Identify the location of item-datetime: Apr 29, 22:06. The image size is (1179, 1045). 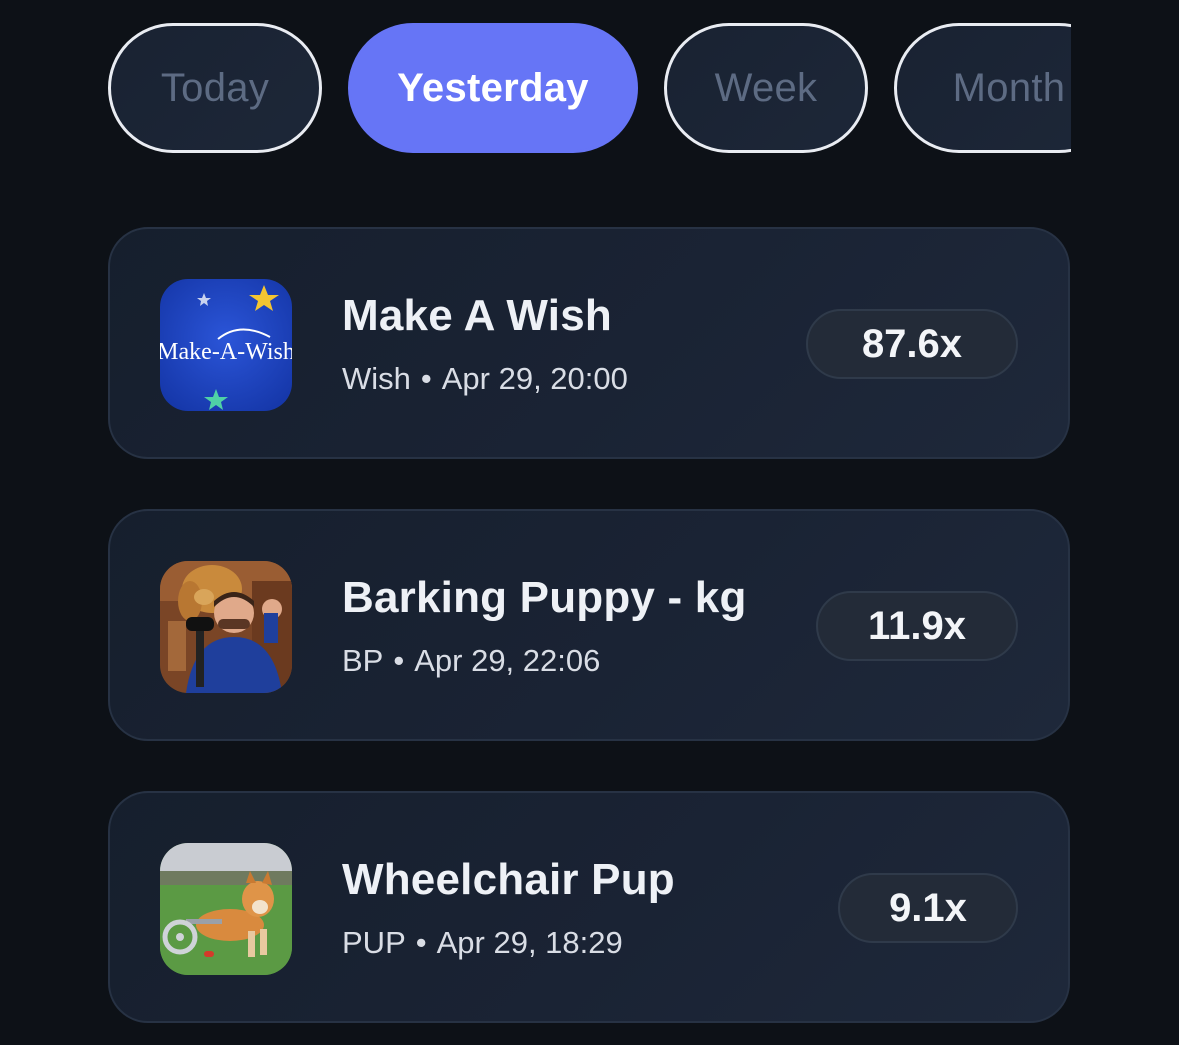
(507, 660).